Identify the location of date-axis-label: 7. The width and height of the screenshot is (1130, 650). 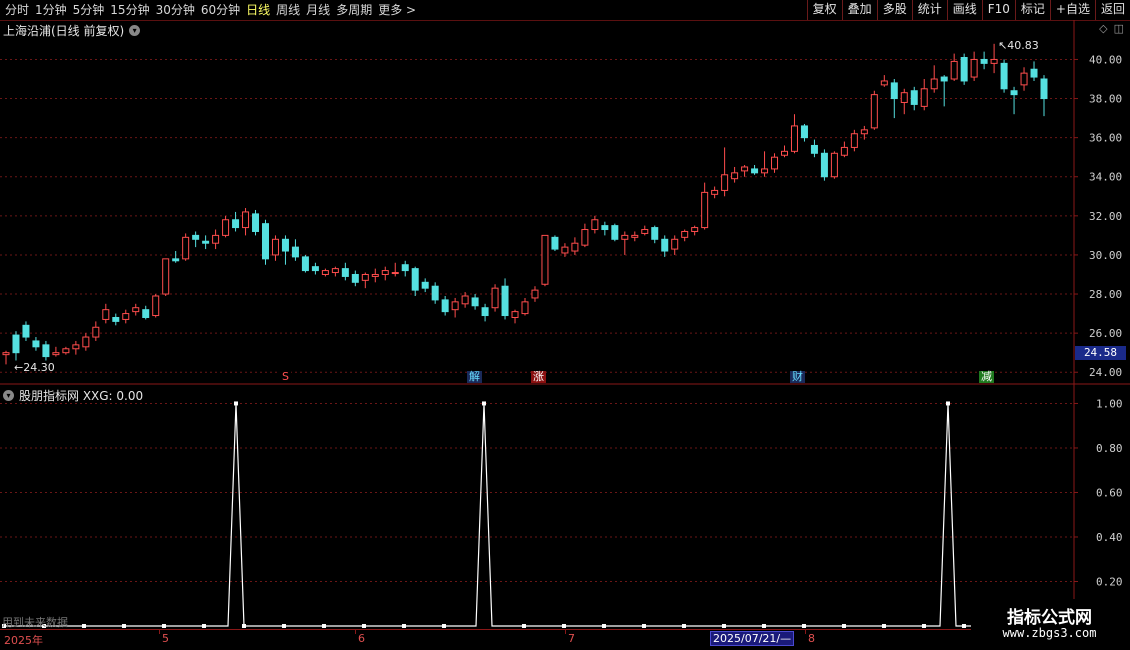
(571, 638).